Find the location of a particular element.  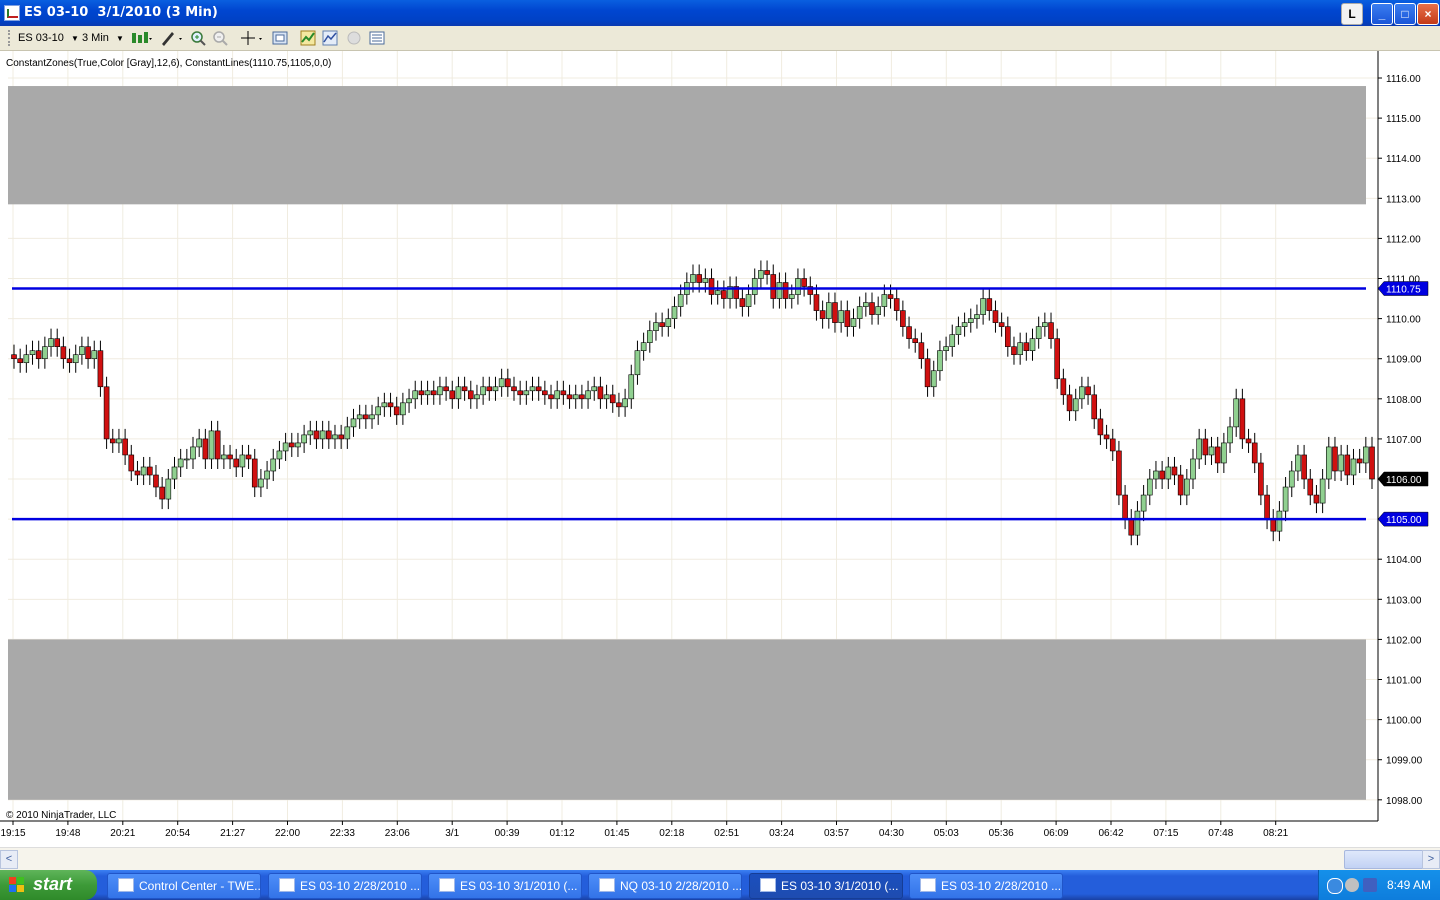

x-tick-label: 05:36 is located at coordinates (1001, 833).